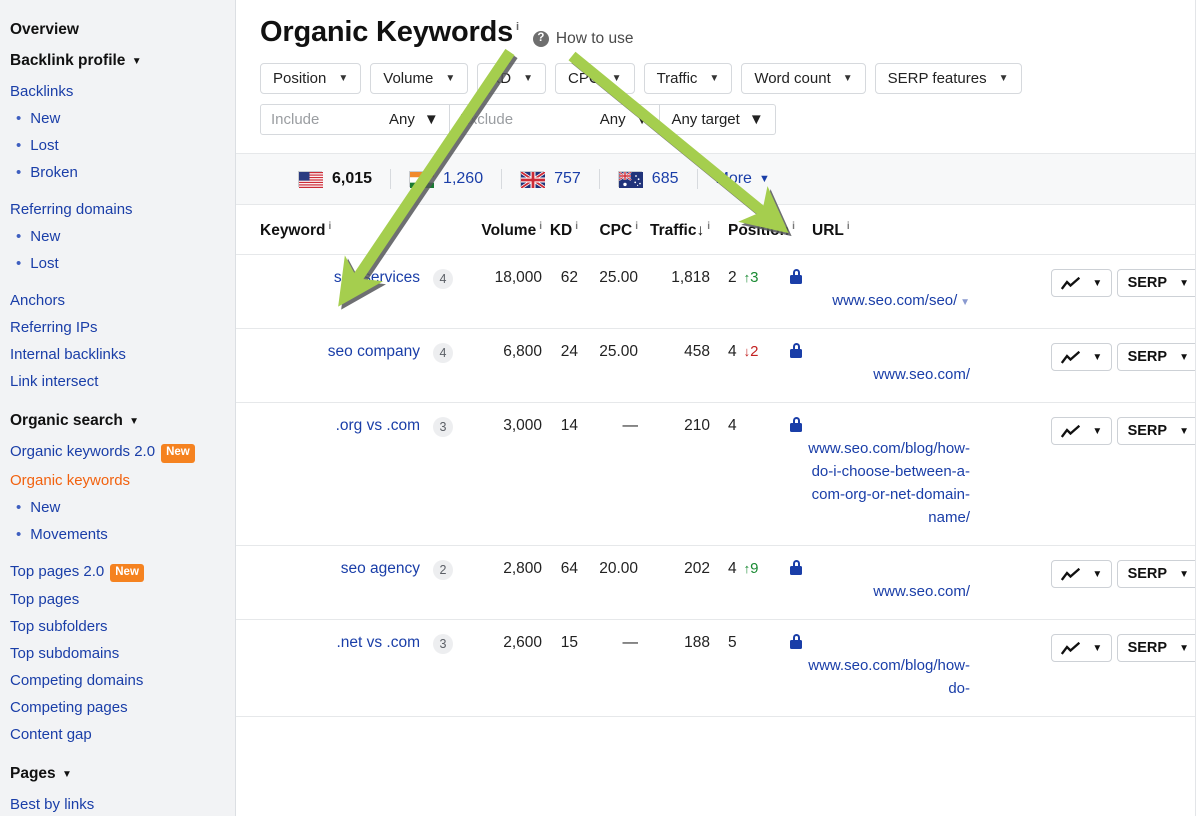 The image size is (1200, 816). Describe the element at coordinates (117, 381) in the screenshot. I see `sidebar-item-link-intersect: Link intersect` at that location.